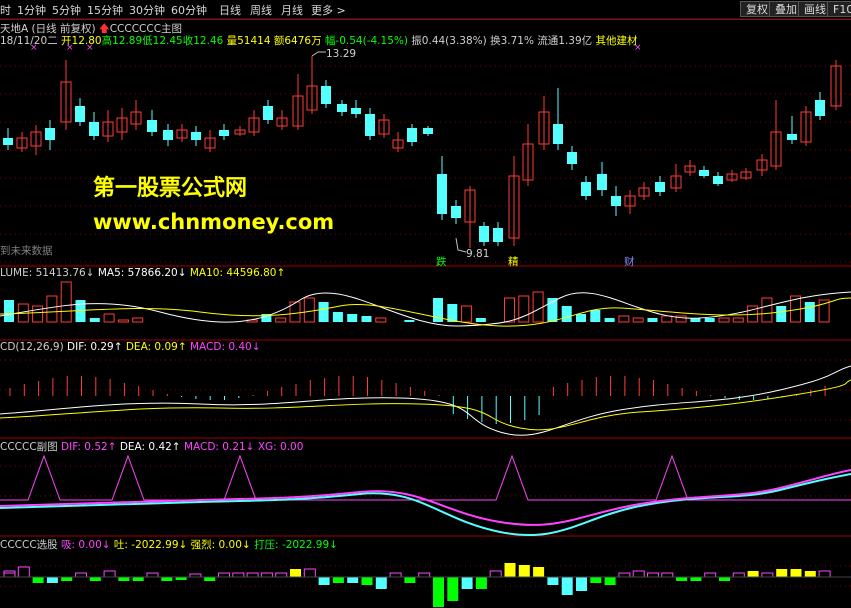 The width and height of the screenshot is (851, 608). I want to click on signal-label-cai: 财, so click(629, 262).